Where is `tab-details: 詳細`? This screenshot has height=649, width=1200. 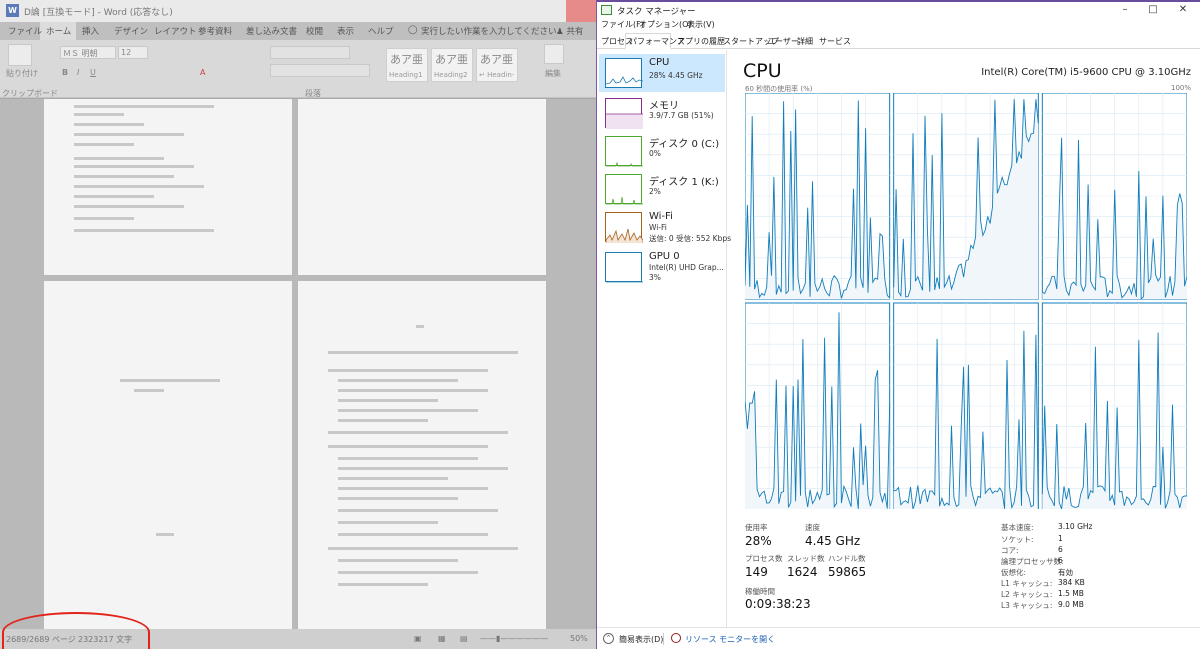 tab-details: 詳細 is located at coordinates (805, 41).